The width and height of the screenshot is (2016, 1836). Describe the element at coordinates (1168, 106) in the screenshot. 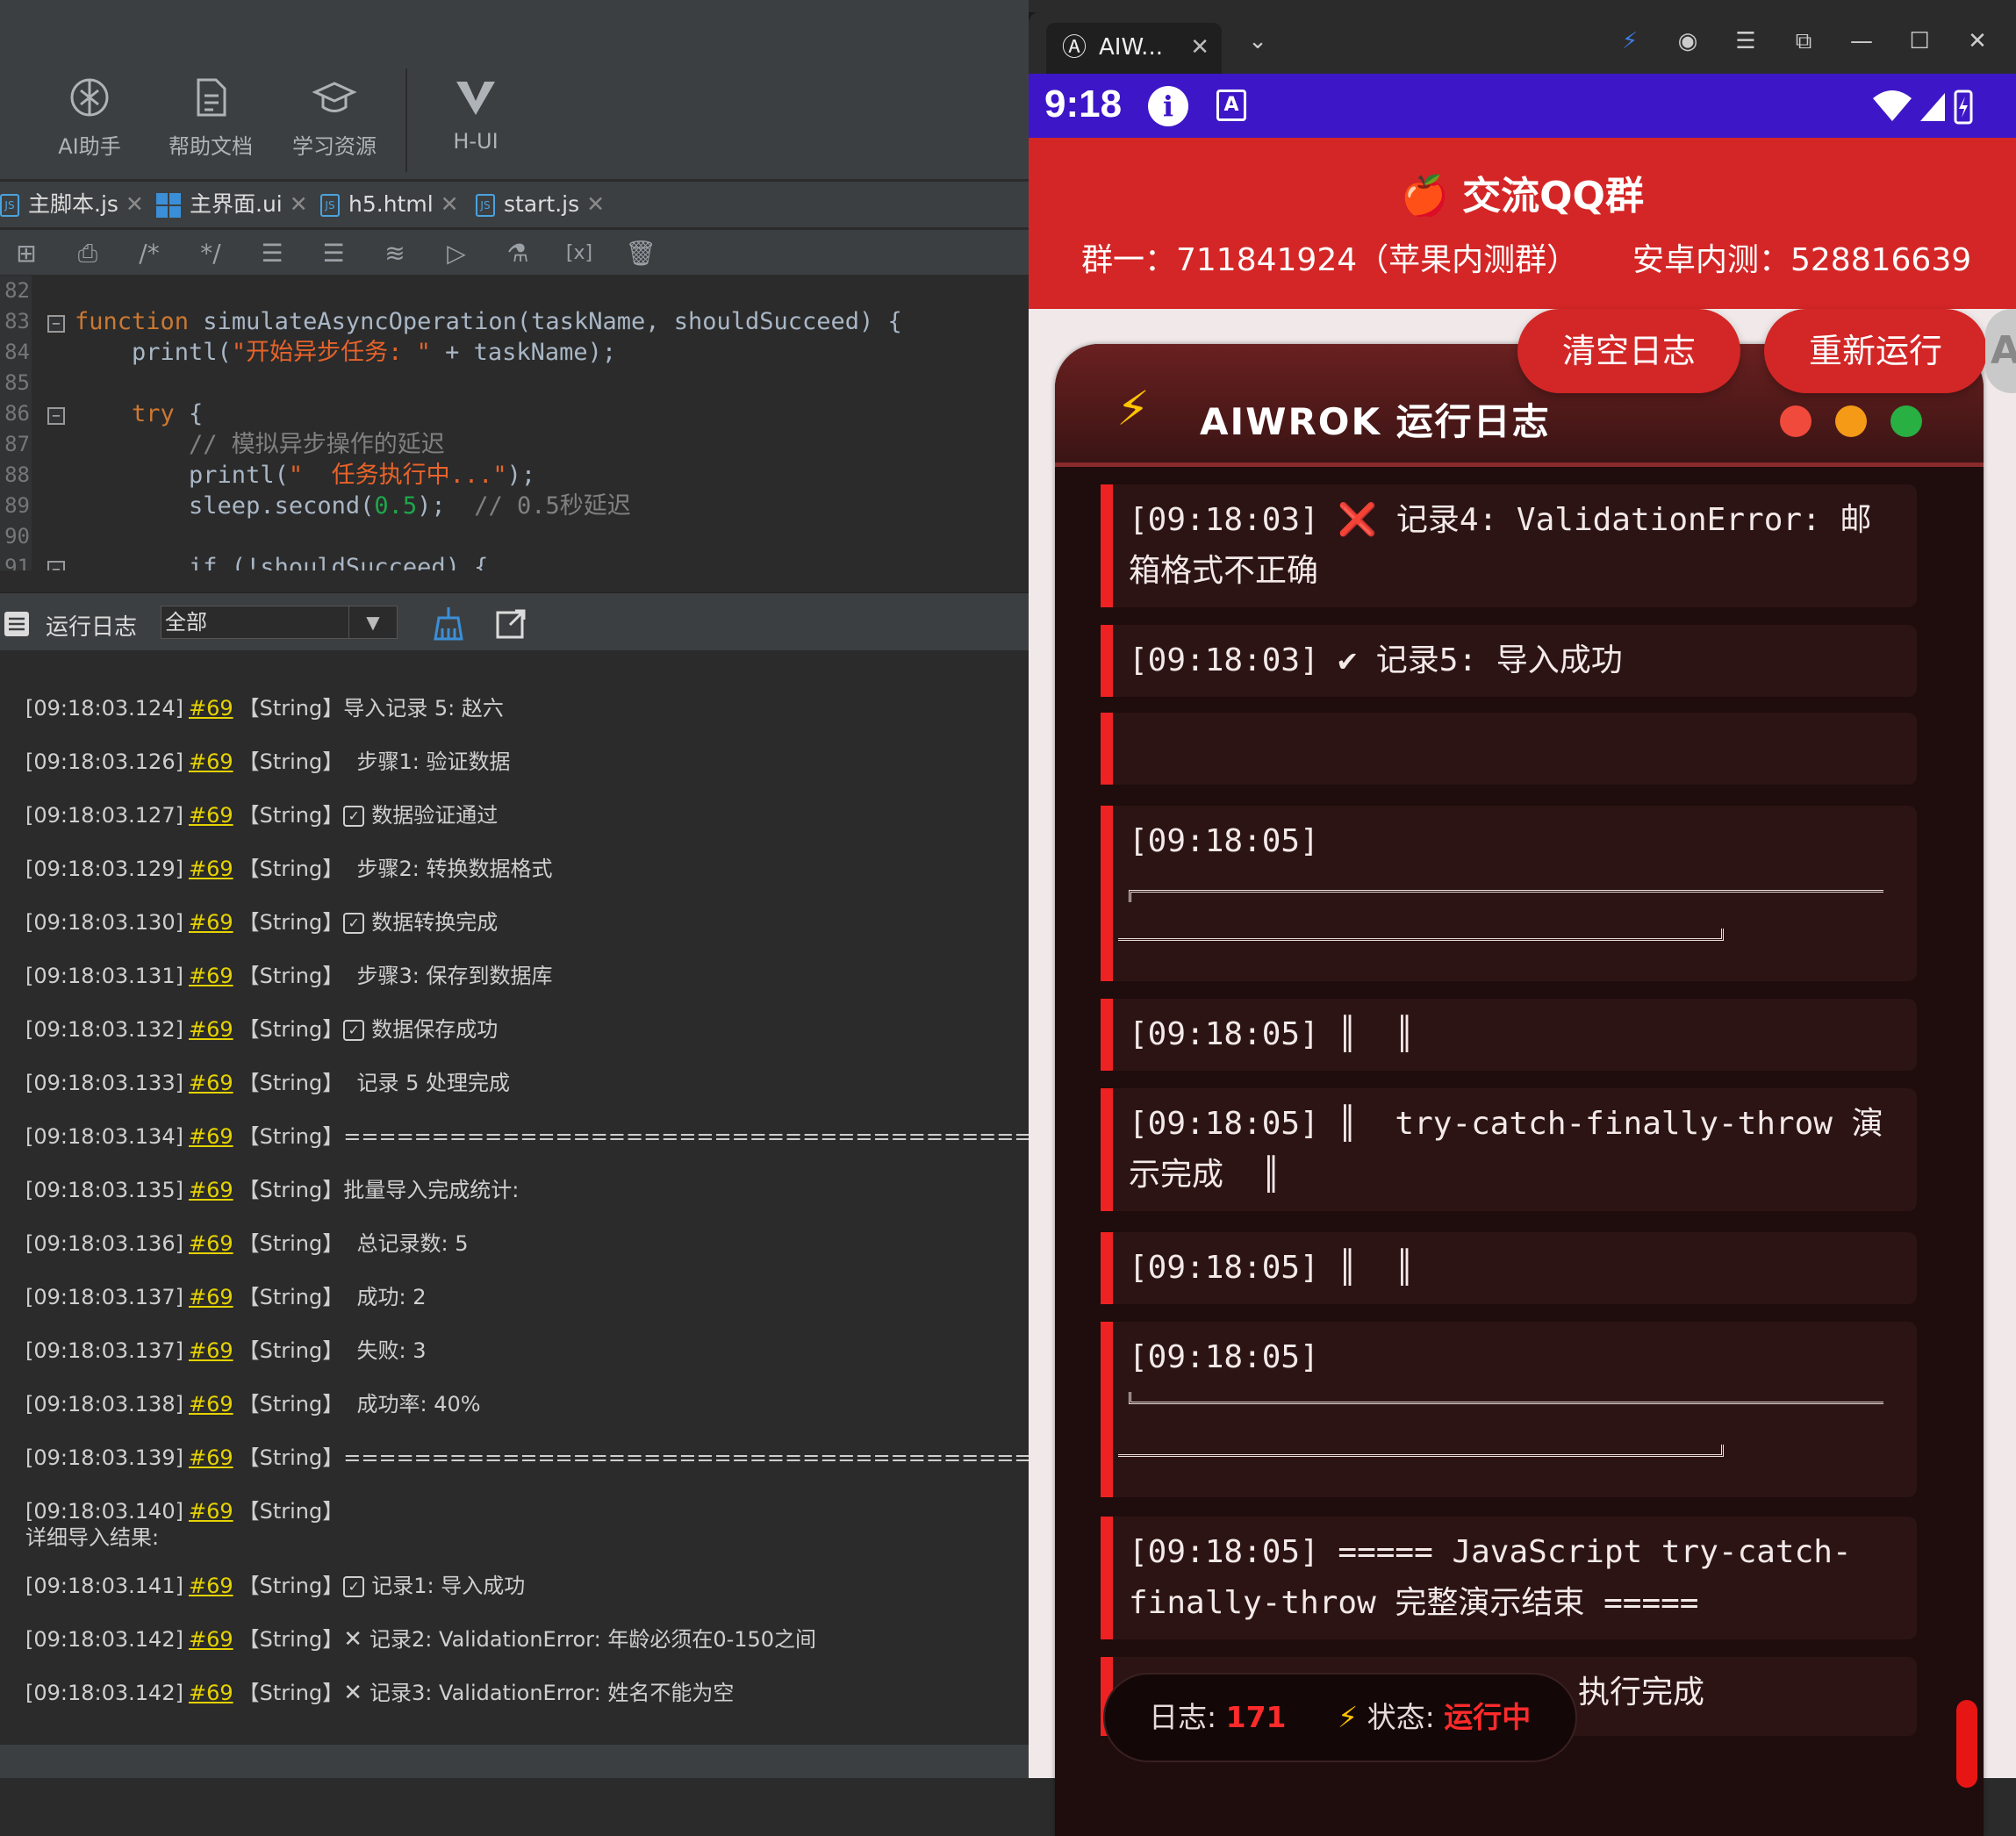

I see `info-icon: i` at that location.